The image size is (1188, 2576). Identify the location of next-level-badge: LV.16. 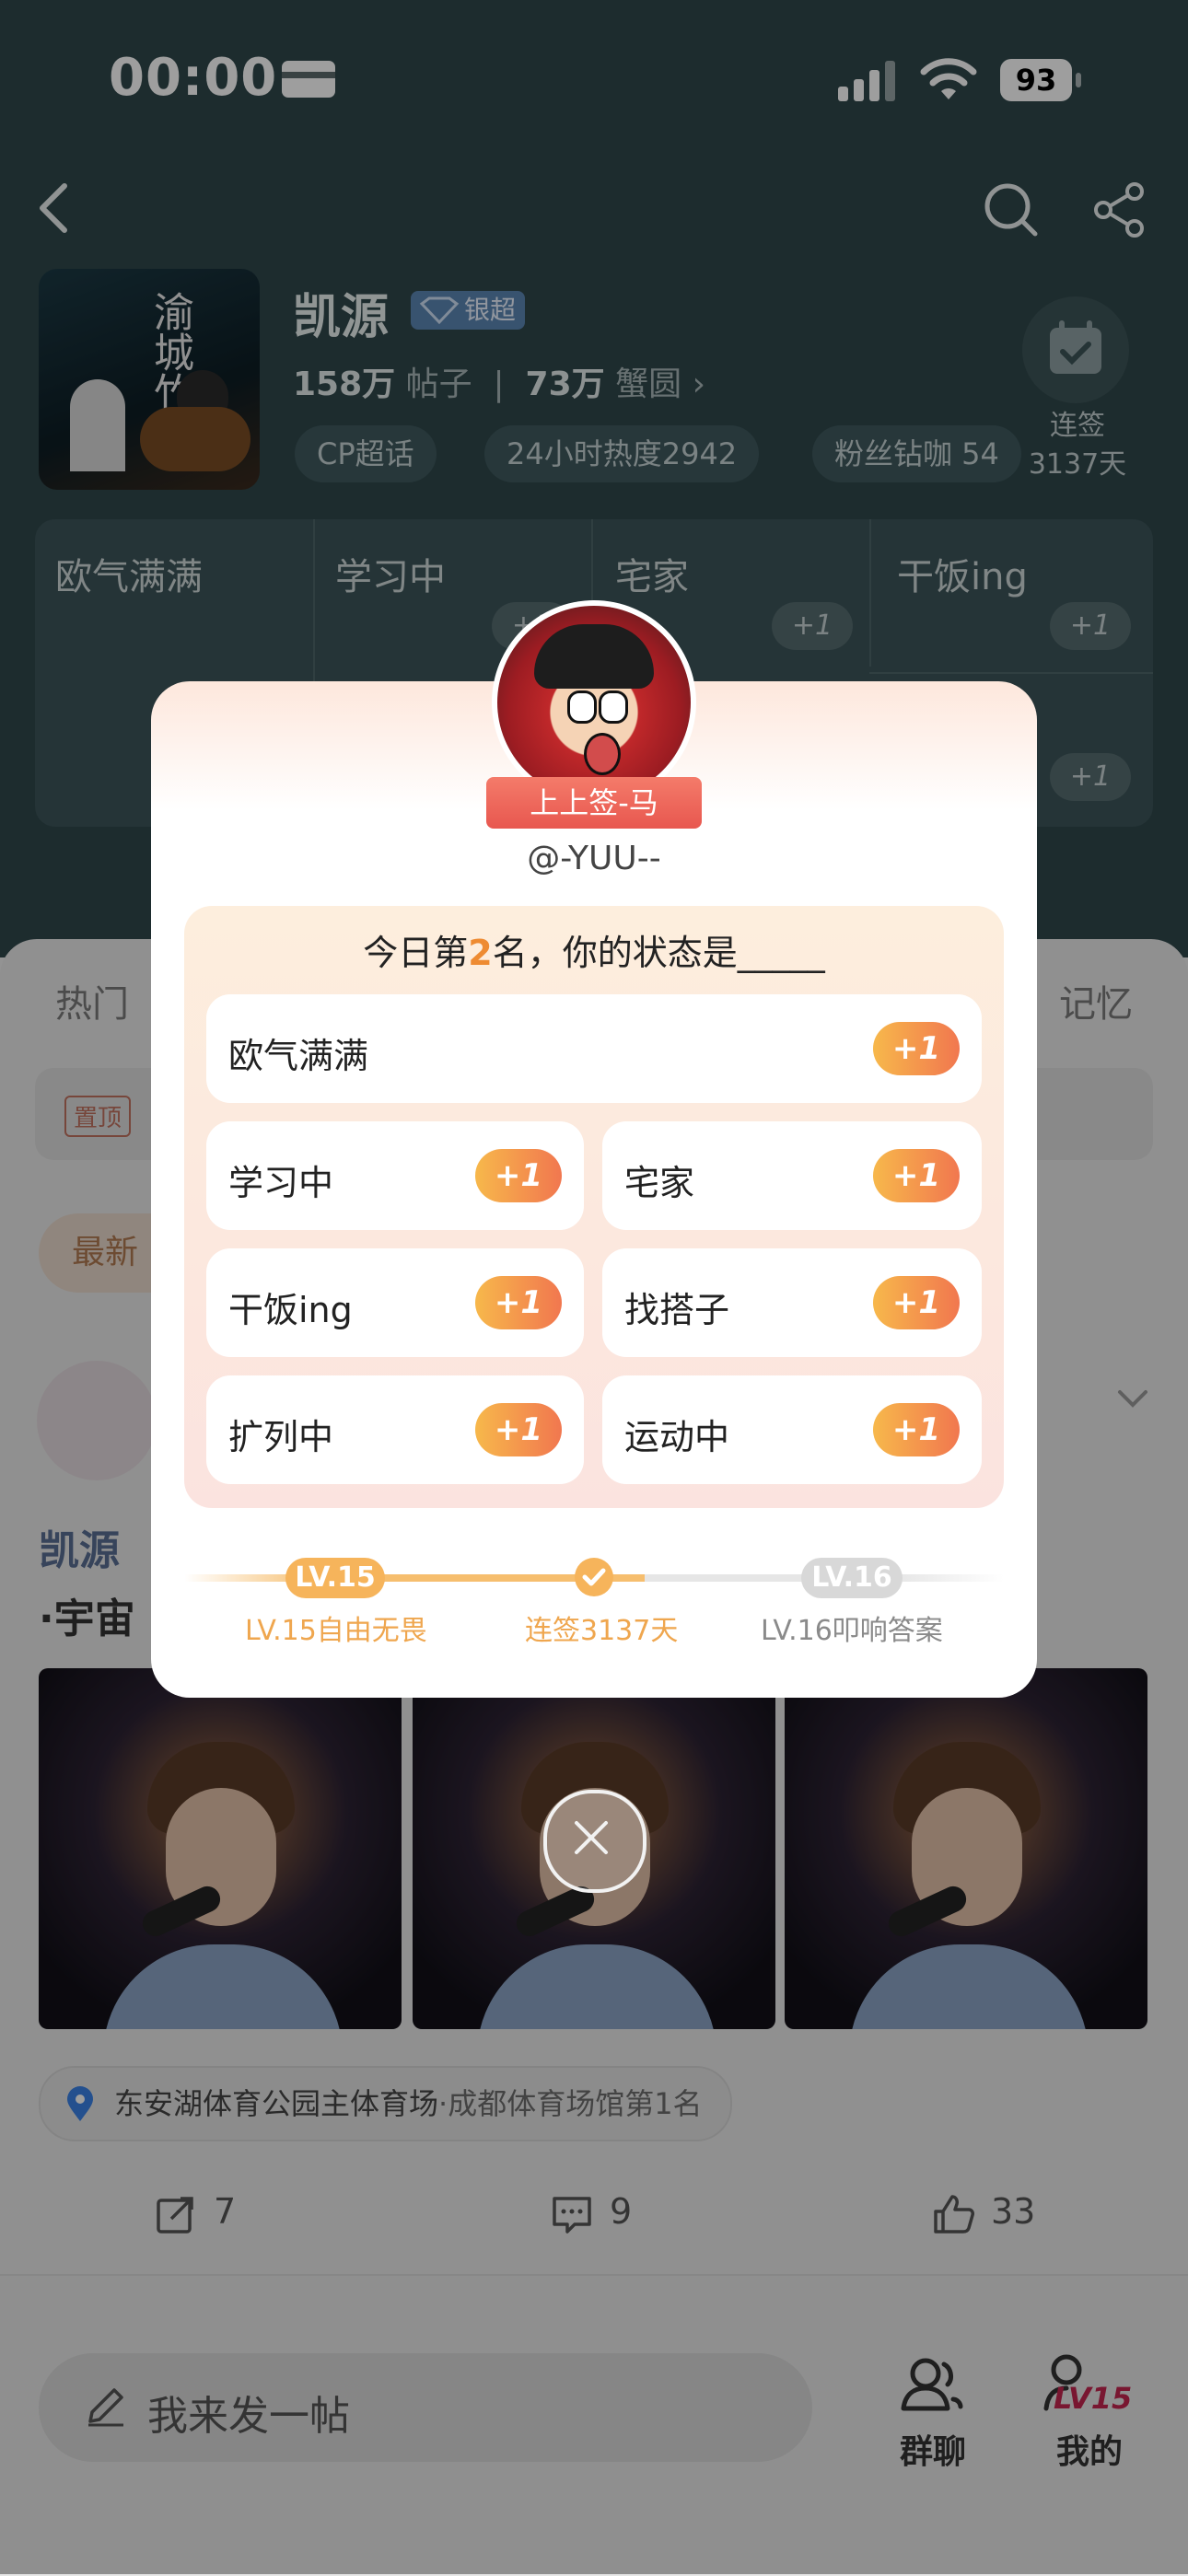
(852, 1578).